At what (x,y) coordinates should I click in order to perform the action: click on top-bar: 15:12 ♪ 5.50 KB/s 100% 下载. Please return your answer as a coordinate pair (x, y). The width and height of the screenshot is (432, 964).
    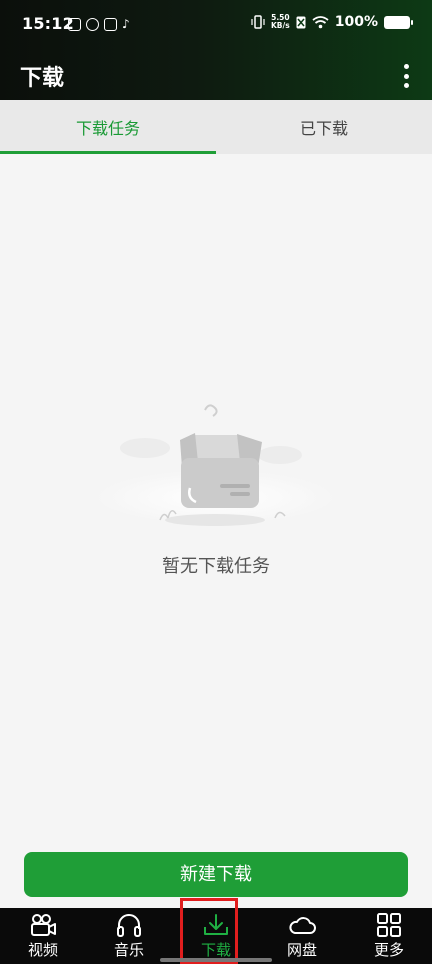
    Looking at the image, I should click on (216, 50).